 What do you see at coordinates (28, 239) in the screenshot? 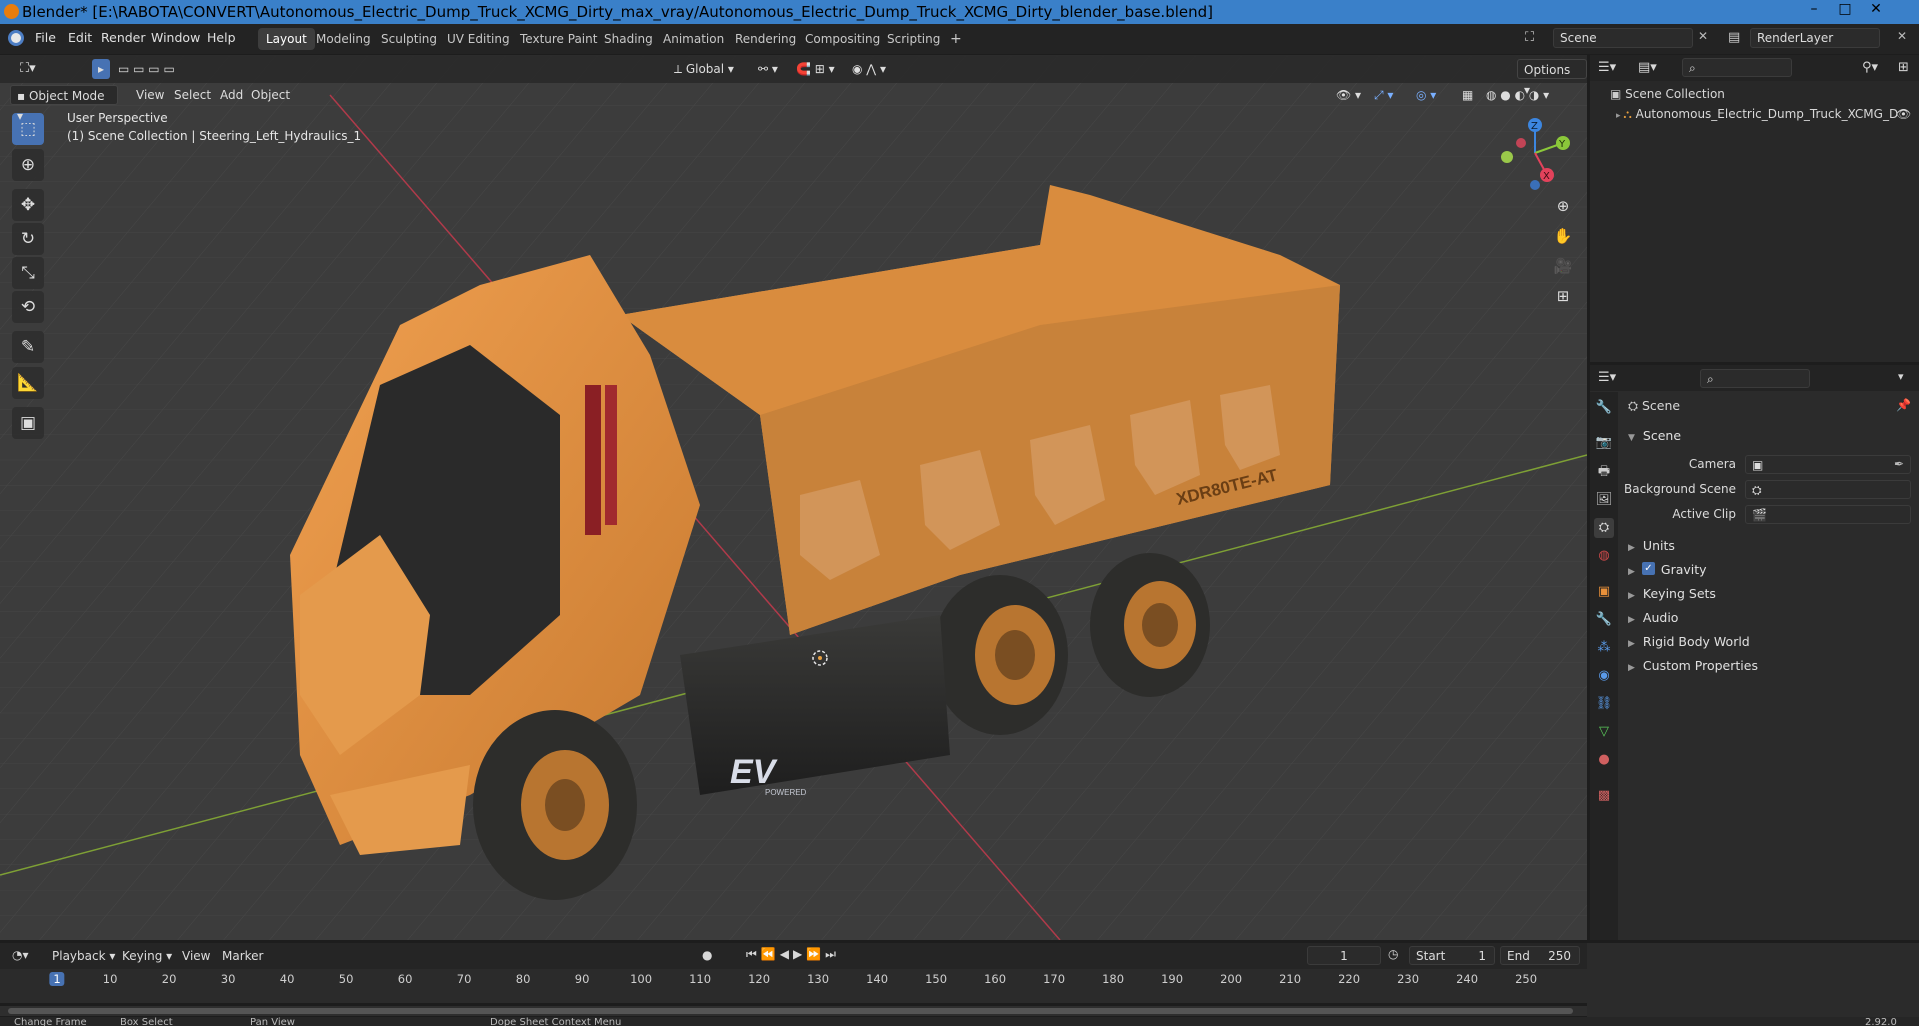
I see `rotate-tool-button: ↻` at bounding box center [28, 239].